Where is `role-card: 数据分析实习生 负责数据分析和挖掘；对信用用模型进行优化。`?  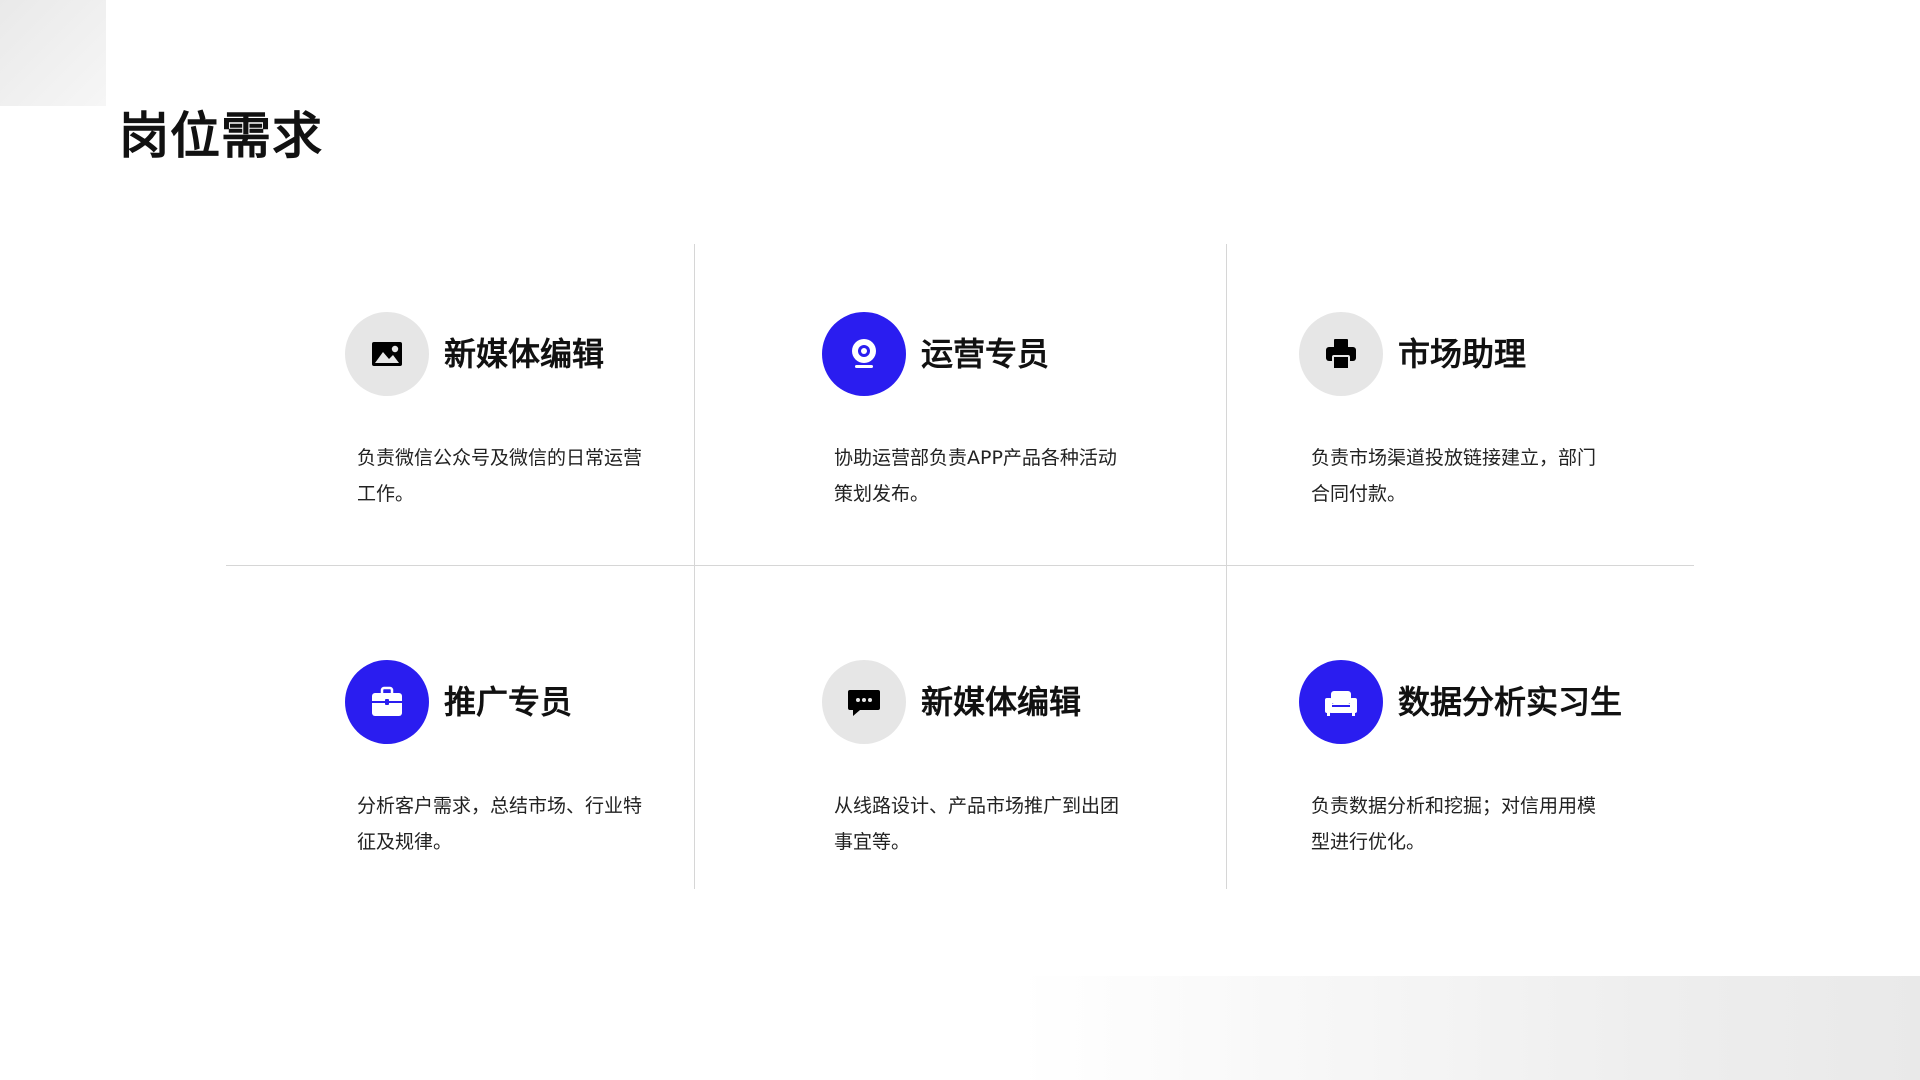 role-card: 数据分析实习生 负责数据分析和挖掘；对信用用模型进行优化。 is located at coordinates (1479, 780).